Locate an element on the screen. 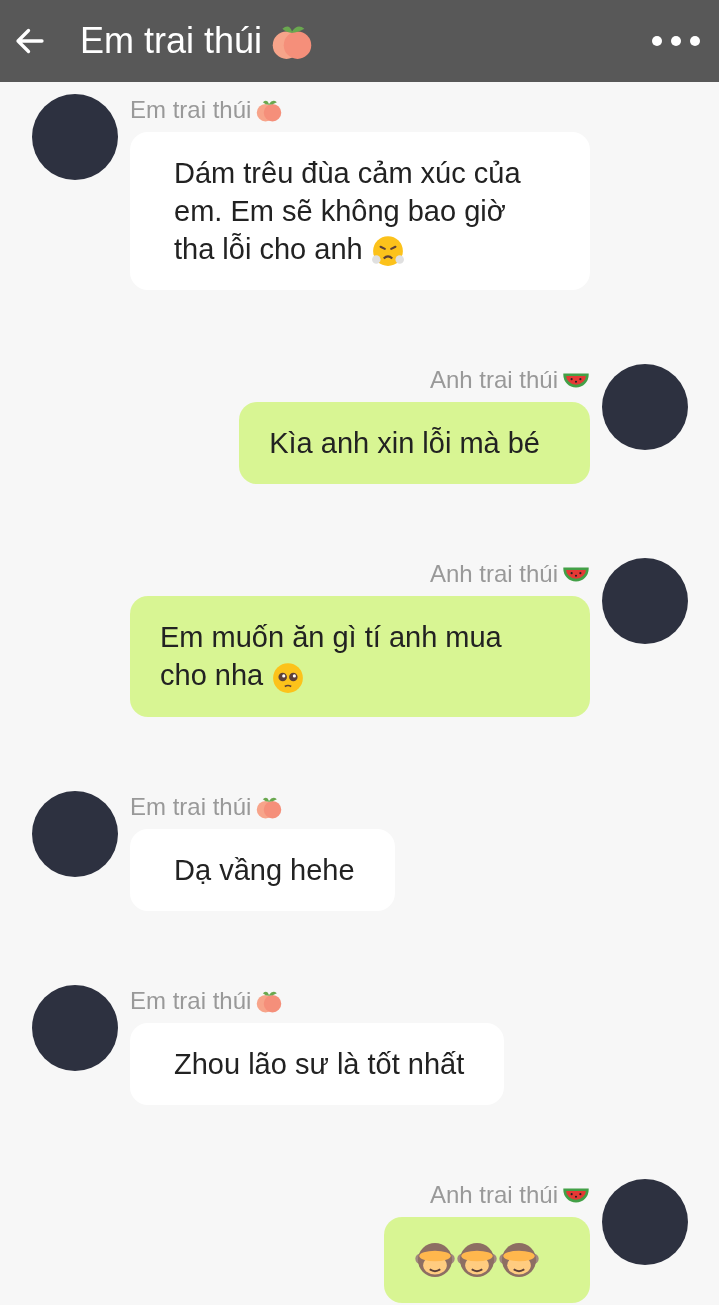  message-bubble: Dám trêu đùa cảm xúc của em. Em sẽ không bao giờ tha lỗi cho anh is located at coordinates (360, 211).